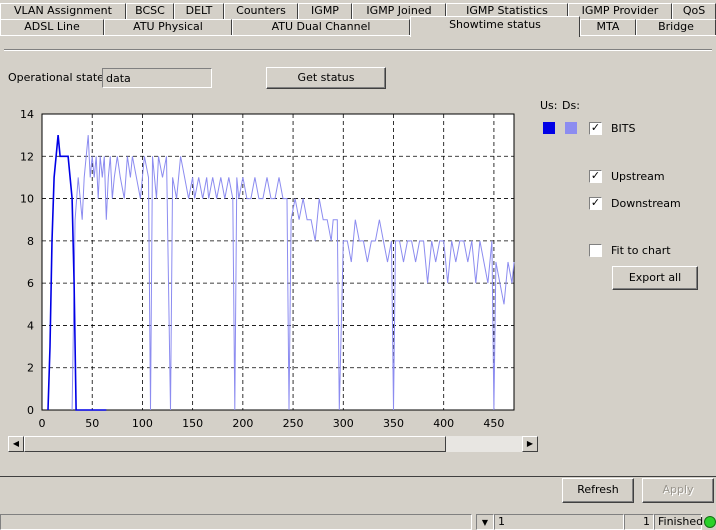 Image resolution: width=716 pixels, height=530 pixels. I want to click on status-bar-empty-cell, so click(236, 522).